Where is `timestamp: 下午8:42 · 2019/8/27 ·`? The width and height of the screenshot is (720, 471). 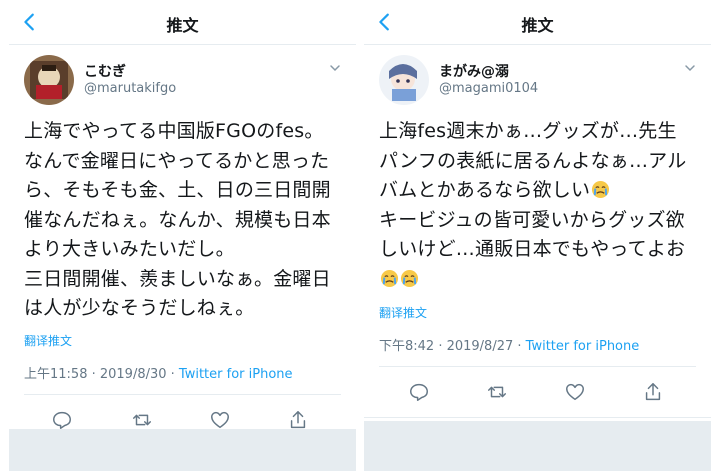
timestamp: 下午8:42 · 2019/8/27 · is located at coordinates (452, 346).